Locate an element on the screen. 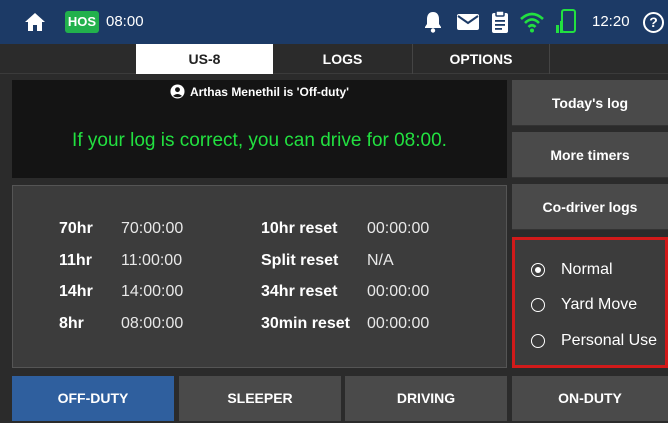 The height and width of the screenshot is (423, 668). timer-value: 08:00:00 is located at coordinates (152, 323).